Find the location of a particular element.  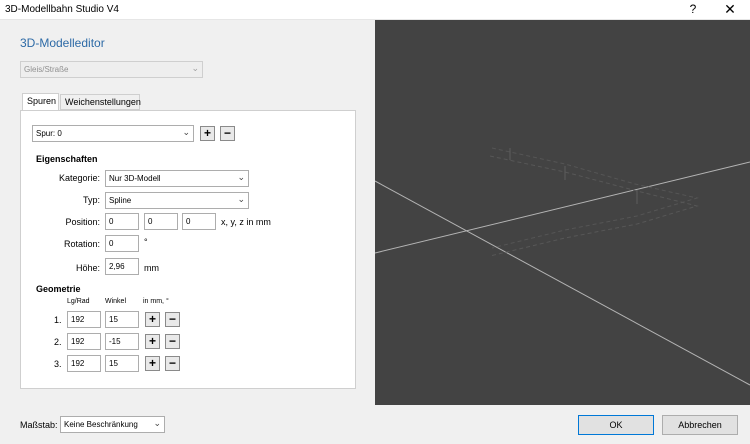

massstab-select-value: Keine Beschränkung is located at coordinates (101, 424).